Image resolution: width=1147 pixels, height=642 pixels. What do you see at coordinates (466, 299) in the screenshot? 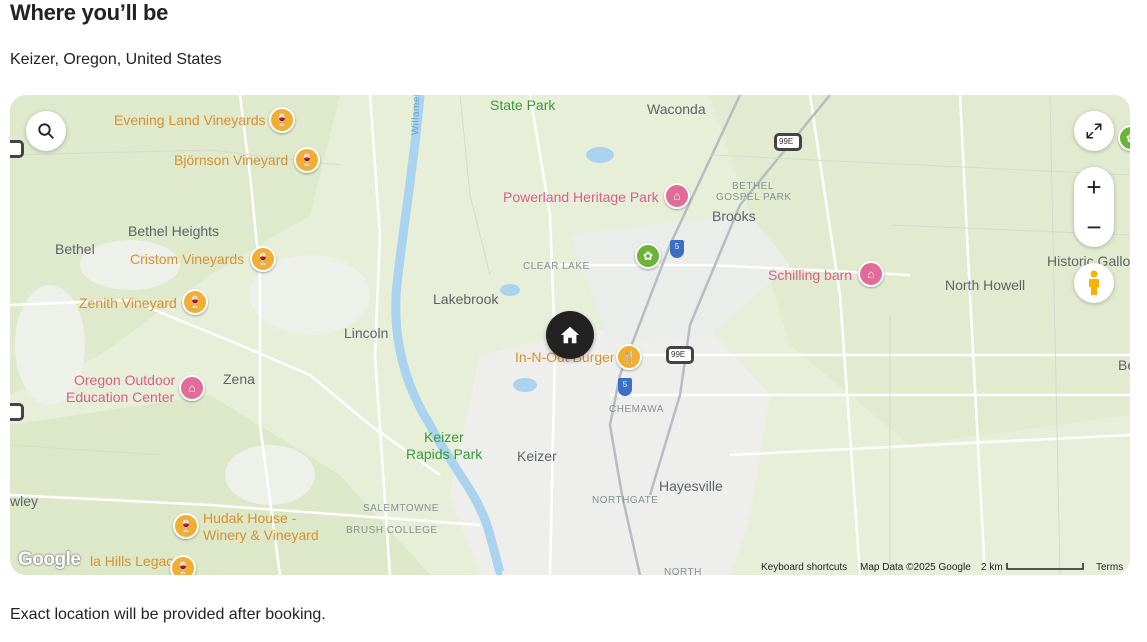
I see `place-label: Lakebrook` at bounding box center [466, 299].